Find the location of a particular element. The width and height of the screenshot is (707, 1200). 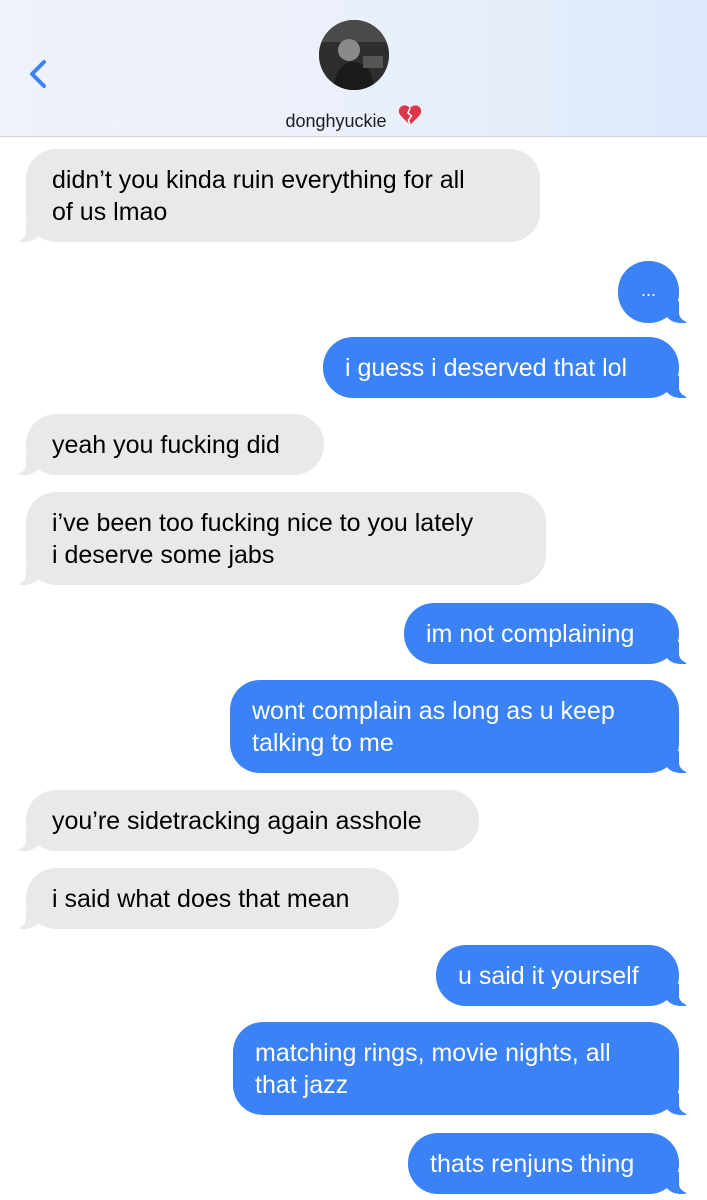

contact-photo is located at coordinates (354, 55).